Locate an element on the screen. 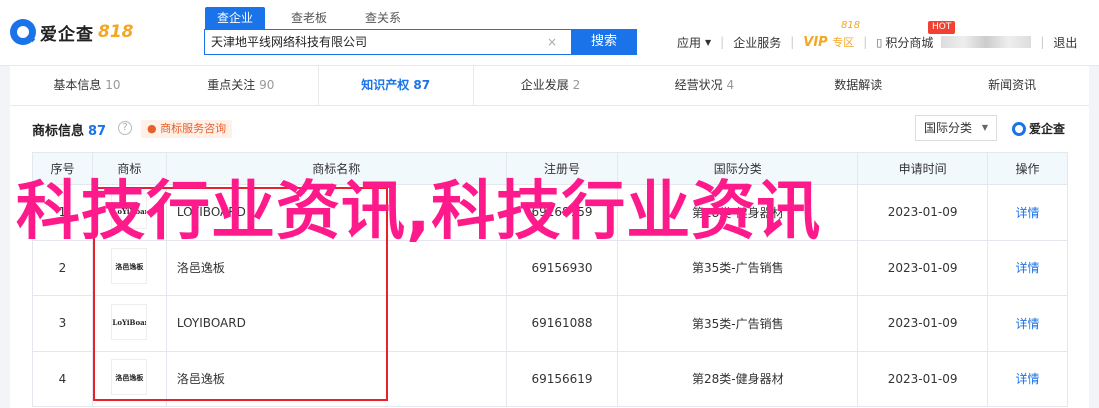 Image resolution: width=1099 pixels, height=408 pixels. tab-development: 企业发展 2 is located at coordinates (551, 85).